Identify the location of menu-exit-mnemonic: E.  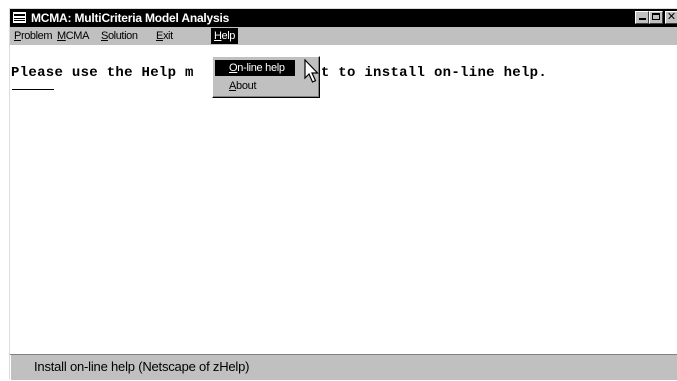
(159, 36).